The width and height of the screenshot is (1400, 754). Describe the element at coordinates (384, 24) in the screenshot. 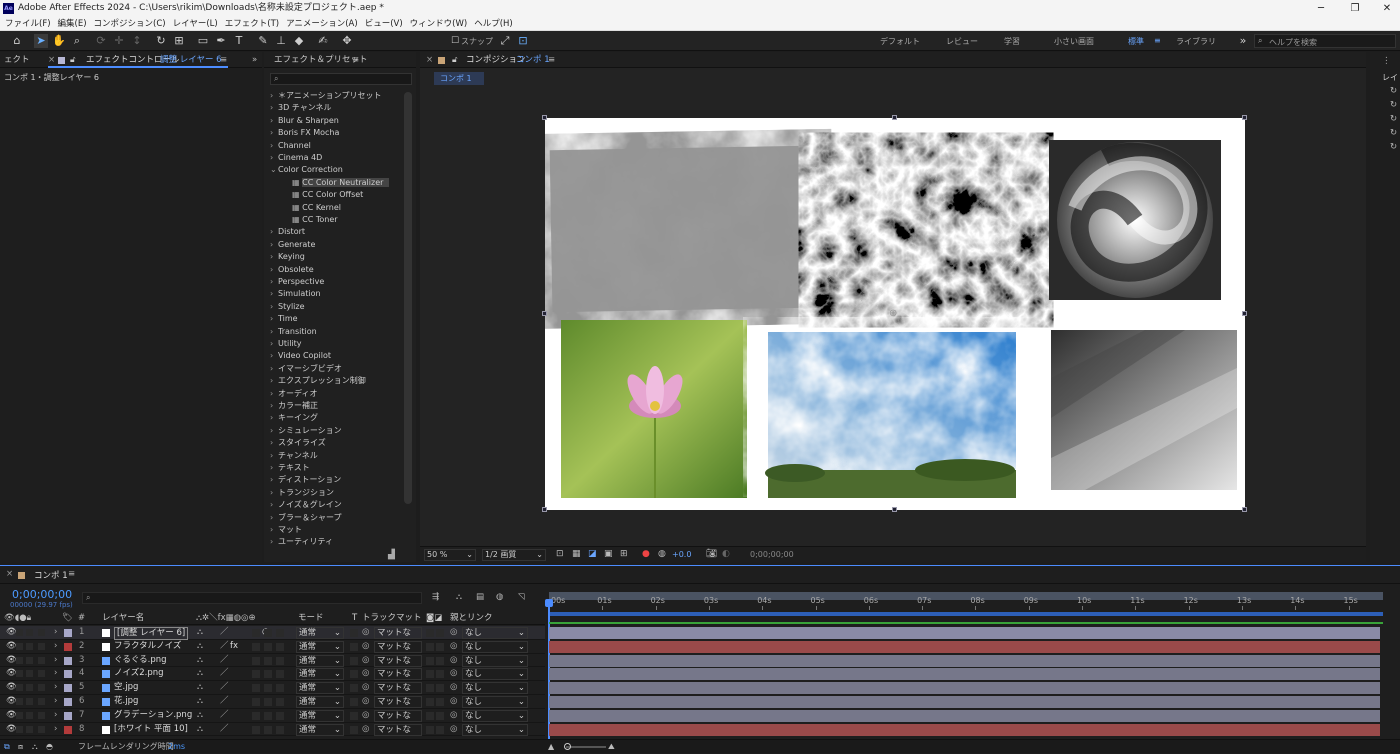

I see `menu-item-6: ビュー(V)` at that location.